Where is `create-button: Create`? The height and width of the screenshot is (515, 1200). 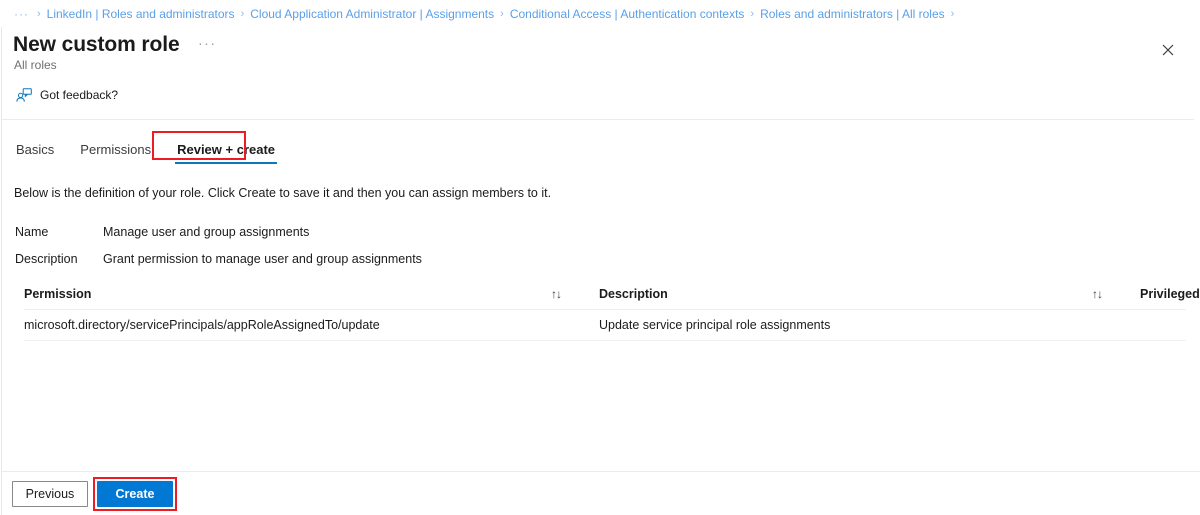 create-button: Create is located at coordinates (135, 493).